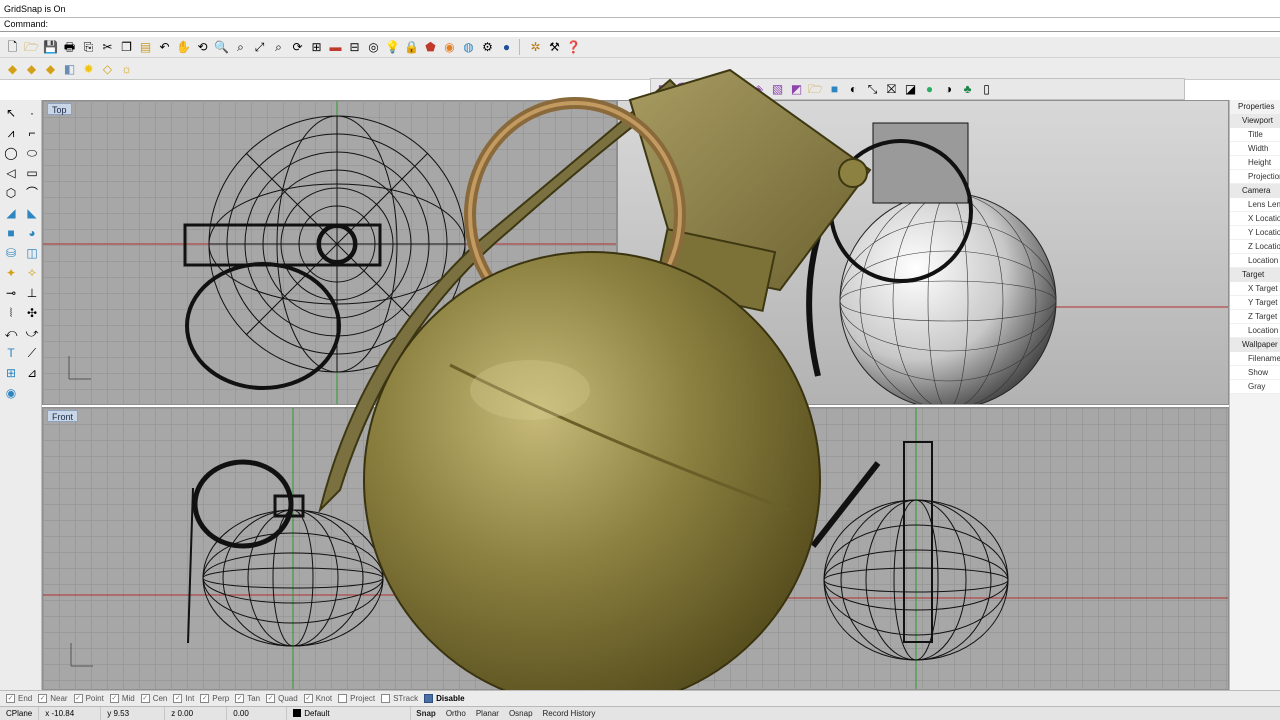 This screenshot has width=1280, height=720. I want to click on open-file-icon: 🗁, so click(31, 47).